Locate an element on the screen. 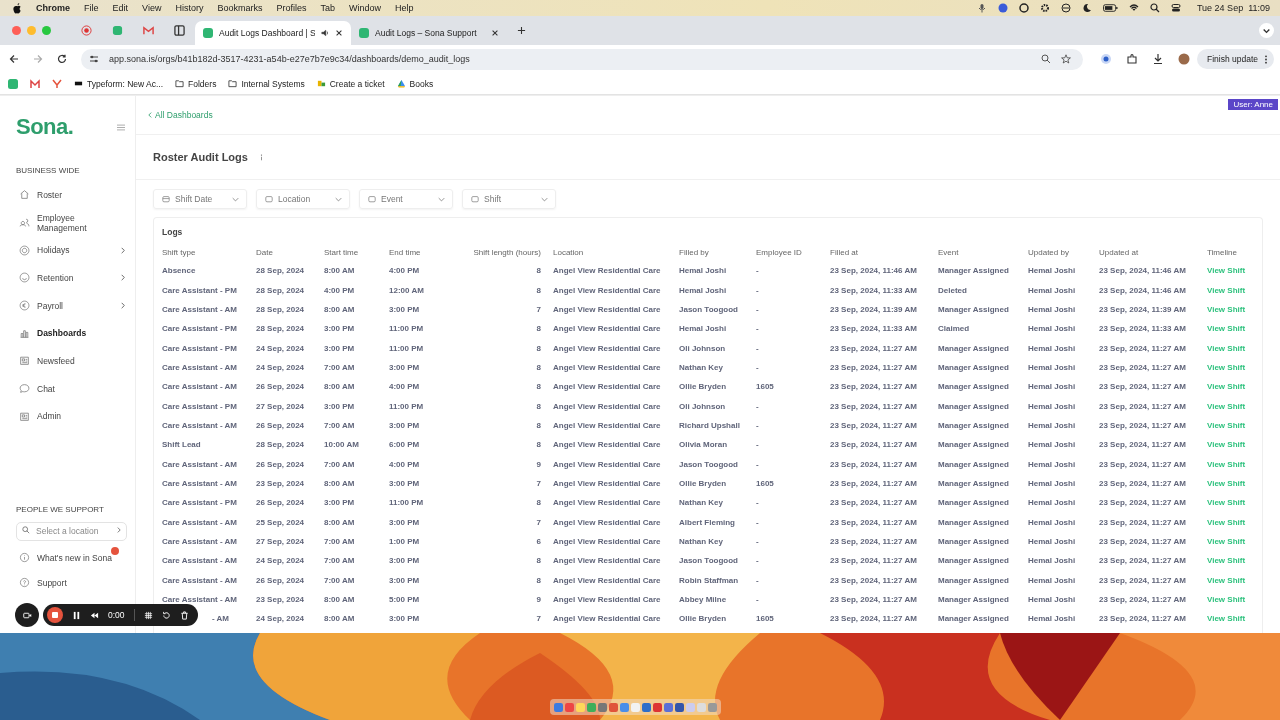  clock: Tue 24 Sep 11:09 is located at coordinates (1233, 8).